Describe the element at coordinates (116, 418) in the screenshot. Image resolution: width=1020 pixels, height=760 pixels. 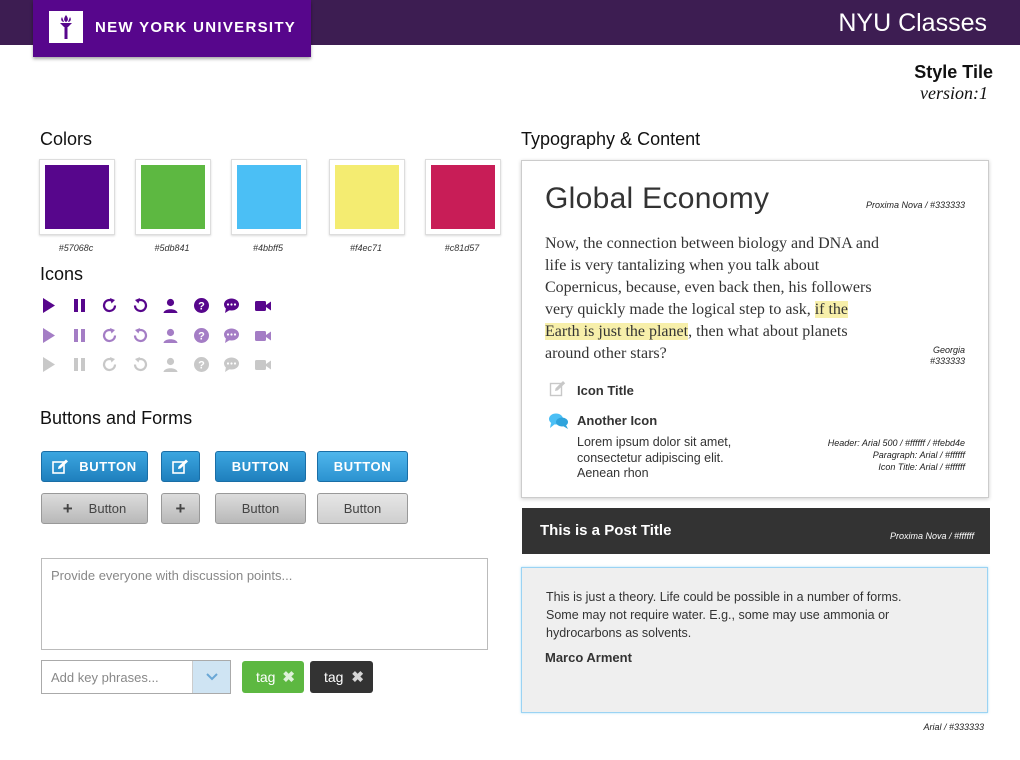
I see `buttons-forms-heading: Buttons and Forms` at that location.